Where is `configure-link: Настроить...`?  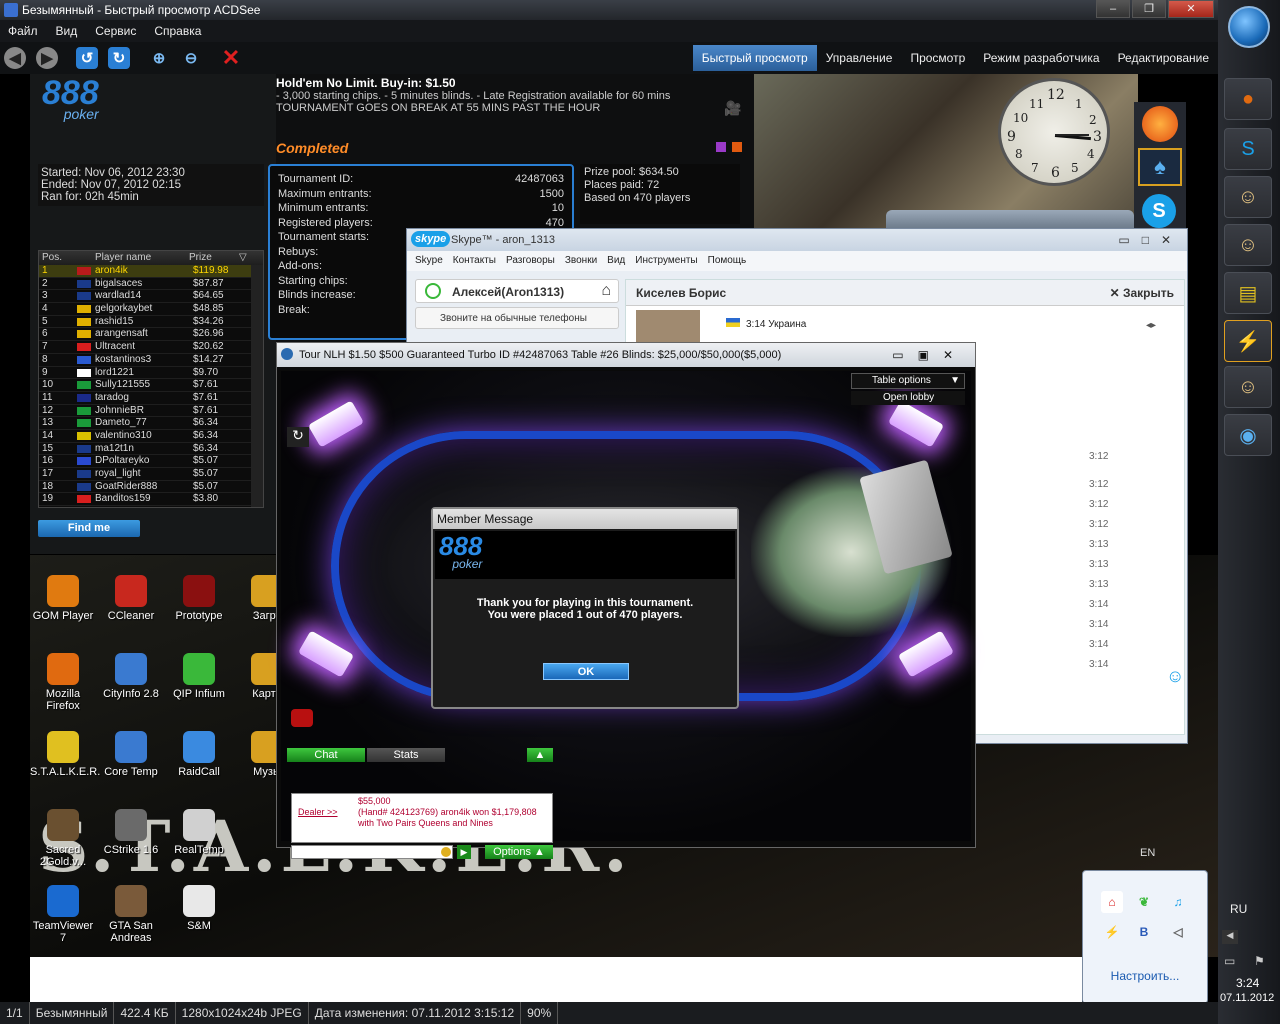 configure-link: Настроить... is located at coordinates (1145, 976).